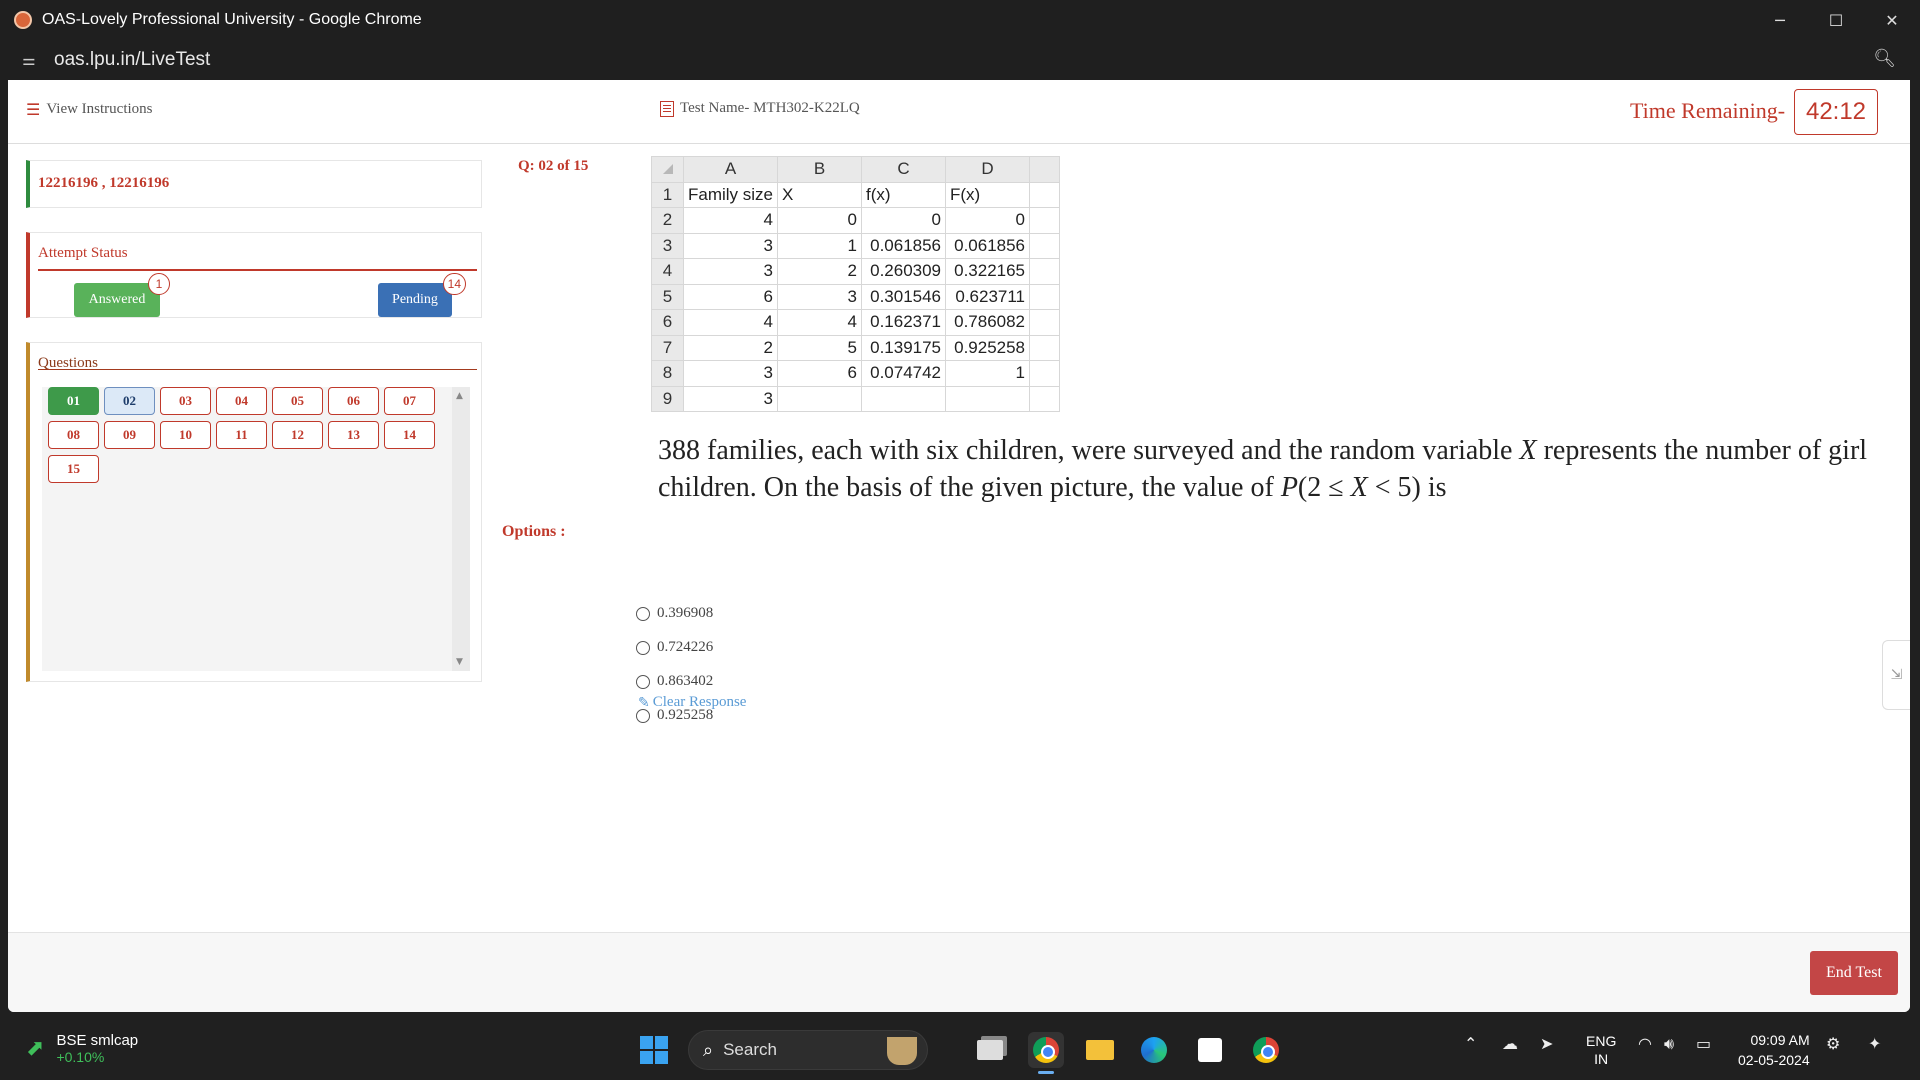 The image size is (1920, 1080). Describe the element at coordinates (422, 295) in the screenshot. I see `pending-badge: Pending 14` at that location.